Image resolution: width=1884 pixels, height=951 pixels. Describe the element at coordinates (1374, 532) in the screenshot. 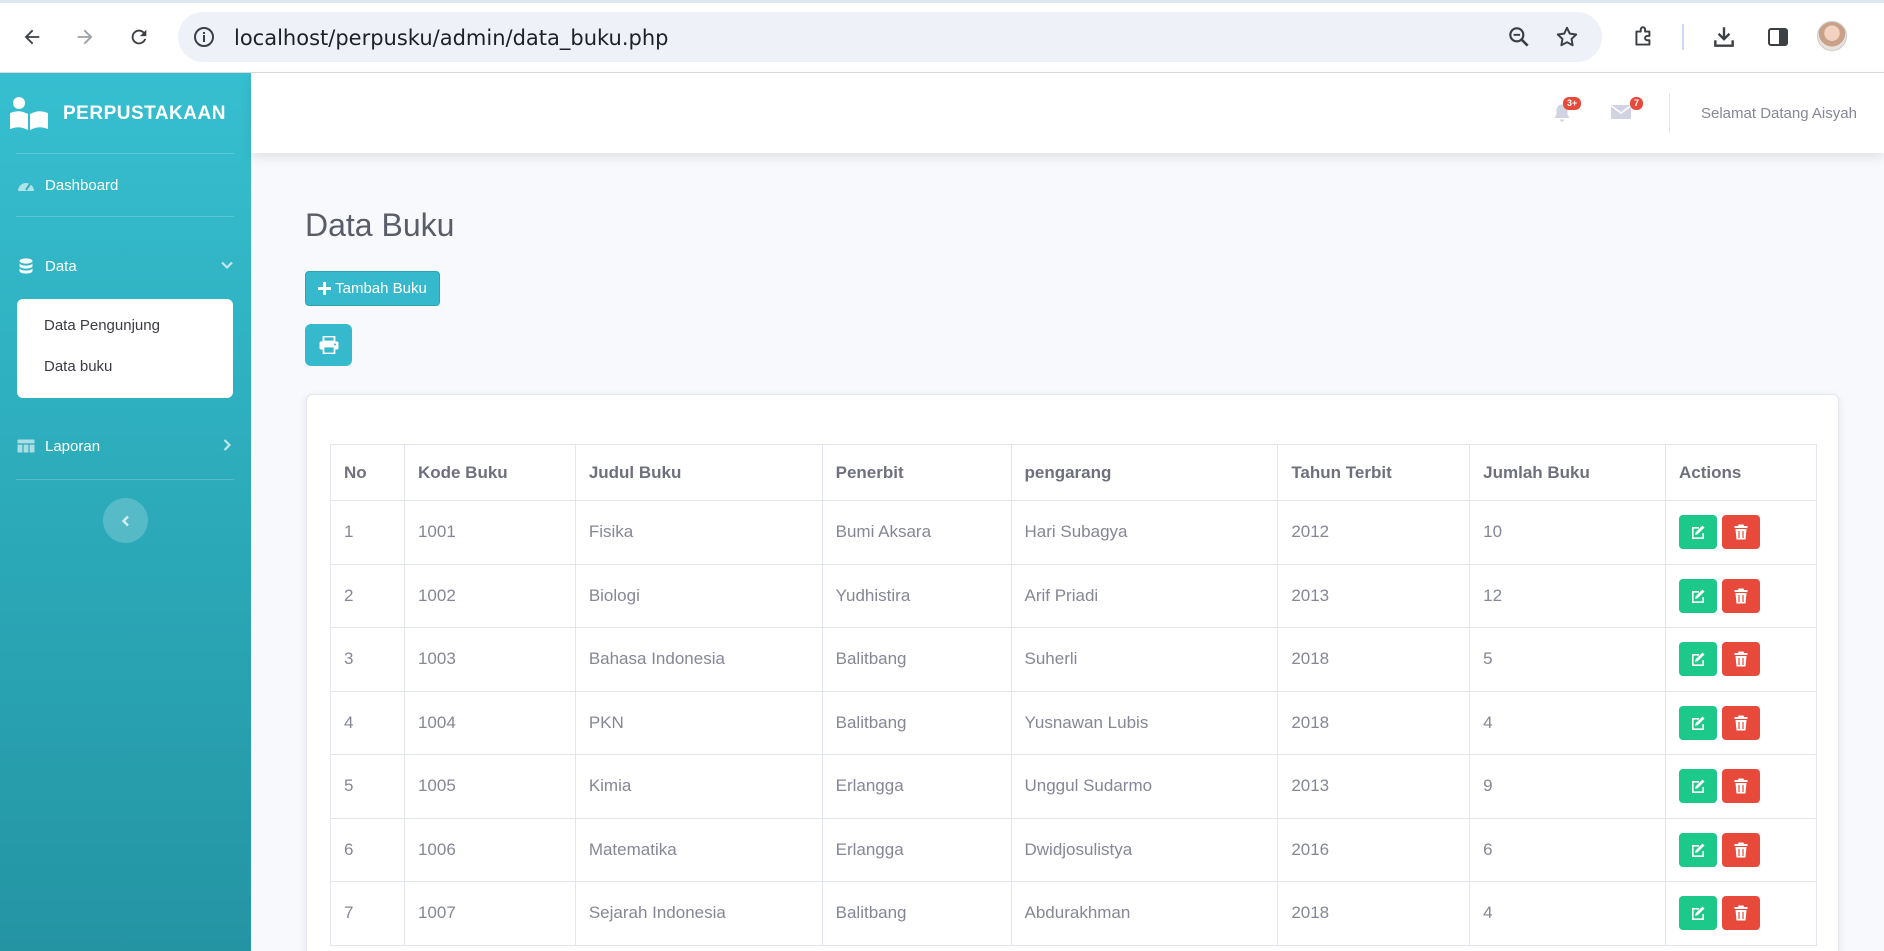

I see `cell-tahun: 2012` at that location.